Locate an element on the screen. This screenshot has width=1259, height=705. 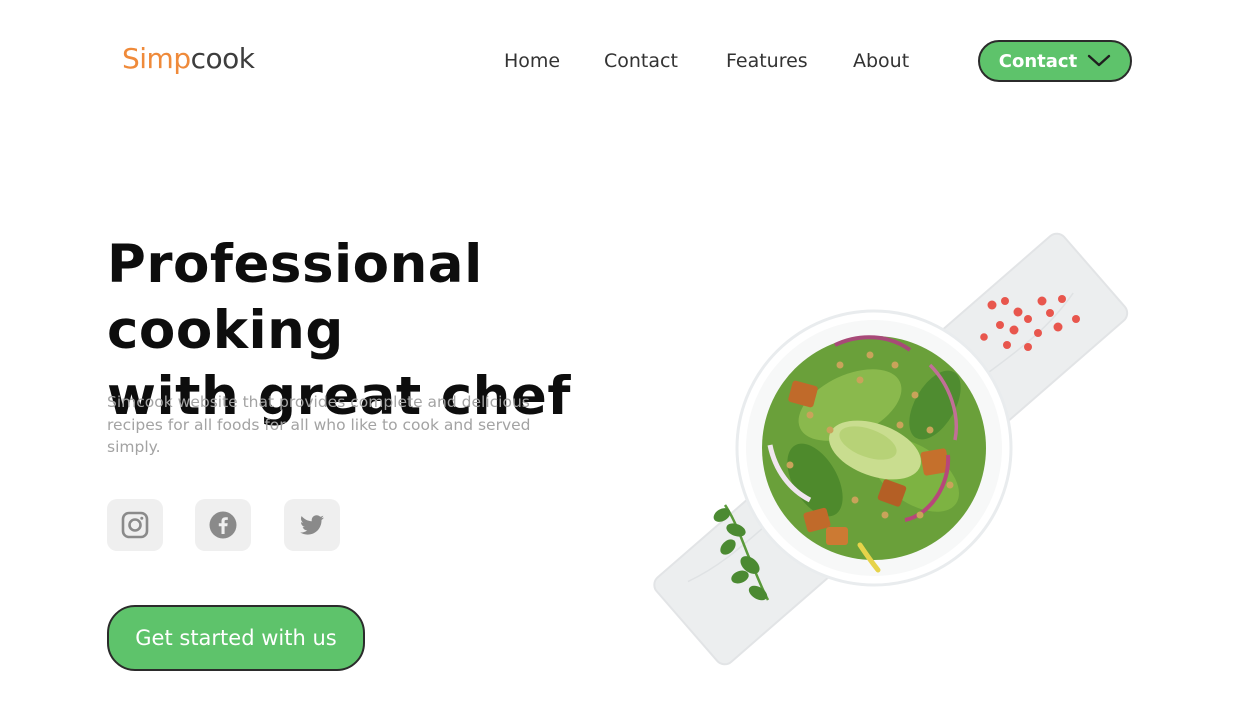
instagram-icon is located at coordinates (135, 525).